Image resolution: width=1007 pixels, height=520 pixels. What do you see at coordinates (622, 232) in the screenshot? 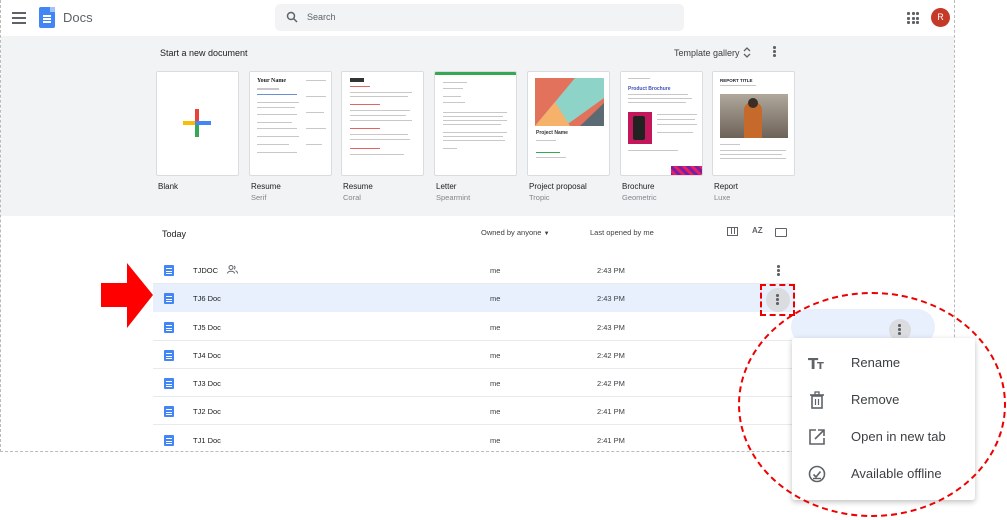
I see `sort-label: Last opened by me` at bounding box center [622, 232].